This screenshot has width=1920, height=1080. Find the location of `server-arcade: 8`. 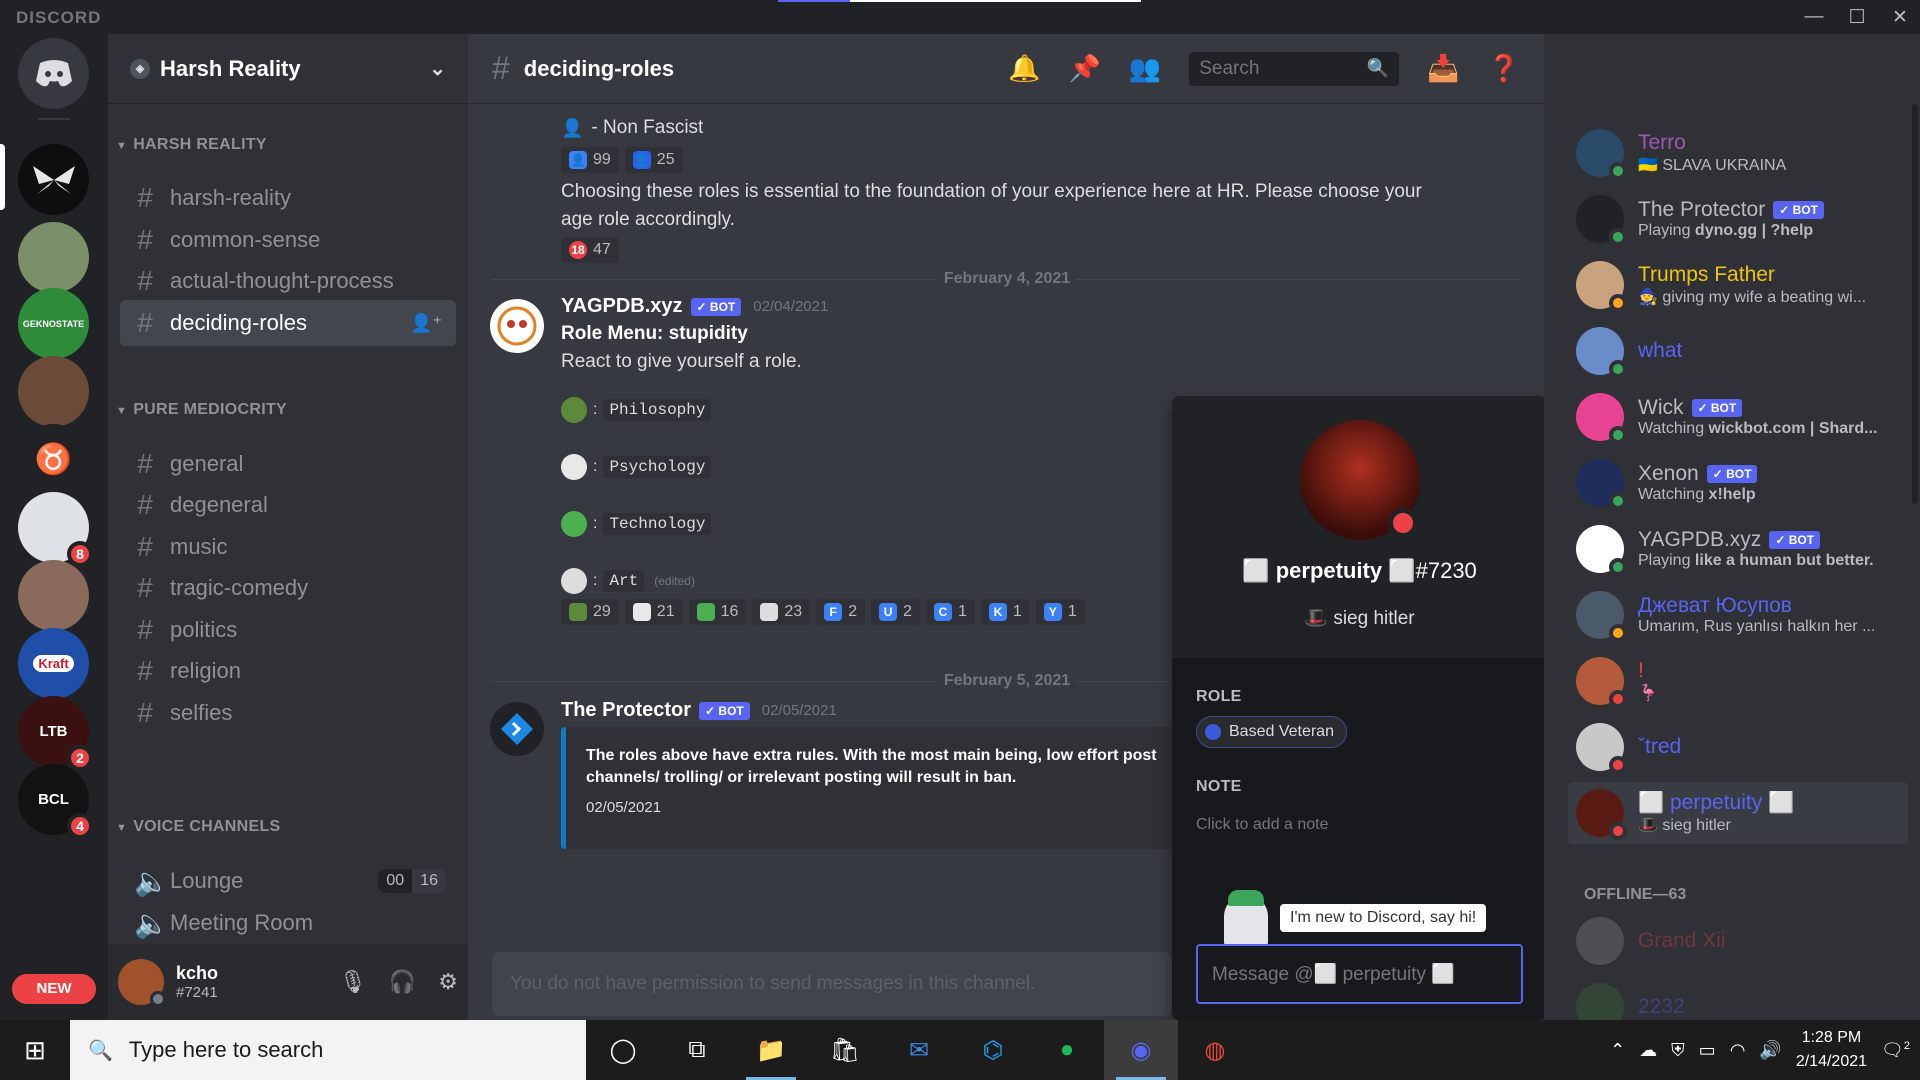

server-arcade: 8 is located at coordinates (55, 529).